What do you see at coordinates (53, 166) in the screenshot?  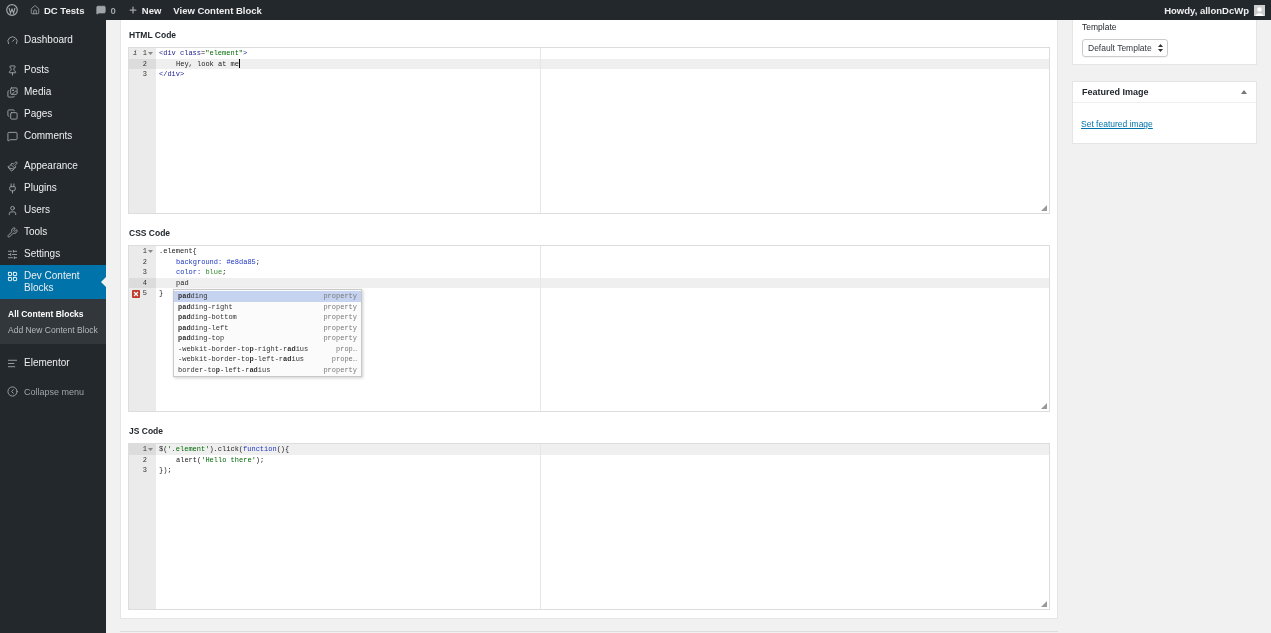 I see `sidebar-item: Appearance` at bounding box center [53, 166].